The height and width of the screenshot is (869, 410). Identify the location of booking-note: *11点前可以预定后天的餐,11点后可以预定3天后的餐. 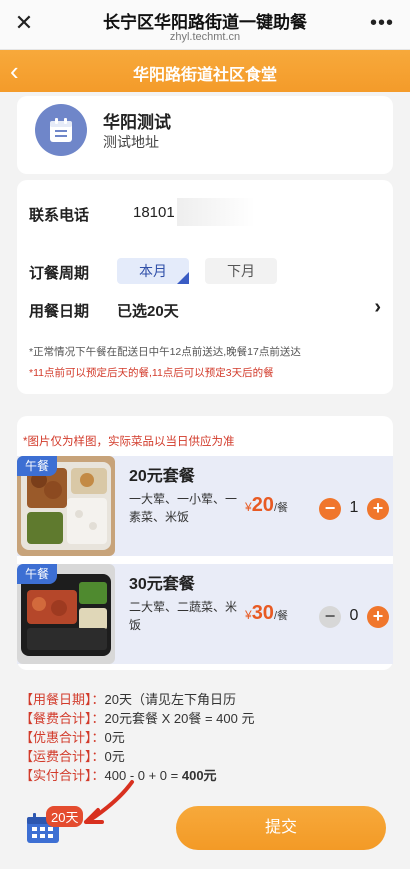
(151, 373).